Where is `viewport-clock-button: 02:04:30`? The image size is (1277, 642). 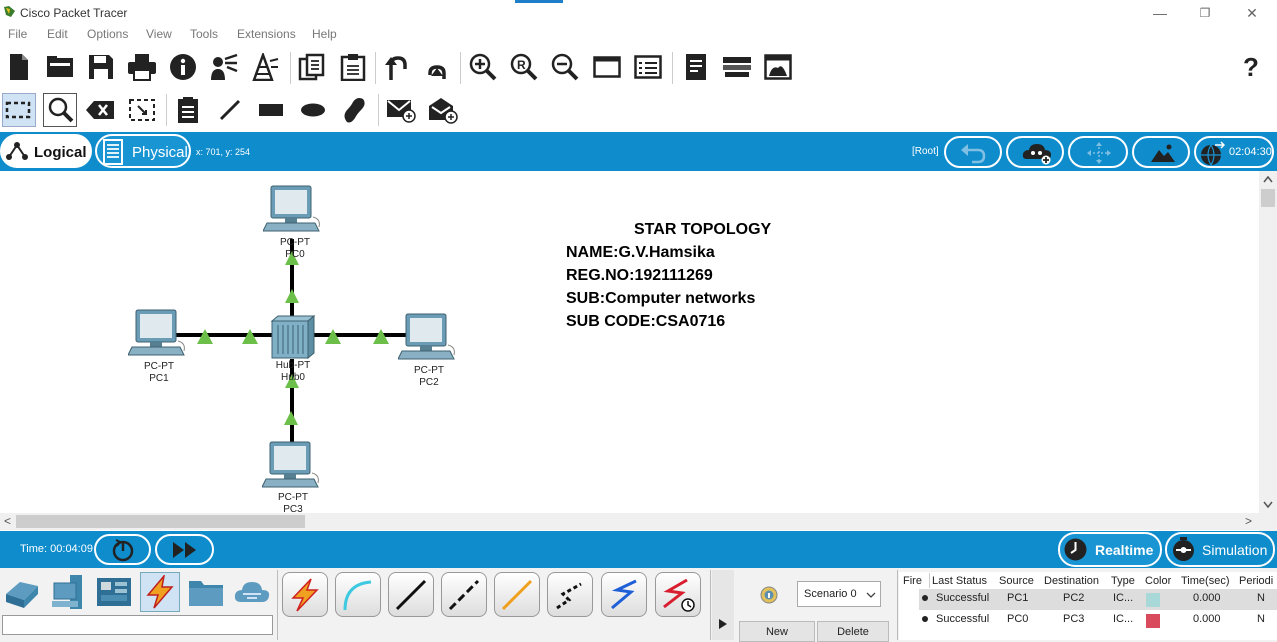
viewport-clock-button: 02:04:30 is located at coordinates (1234, 152).